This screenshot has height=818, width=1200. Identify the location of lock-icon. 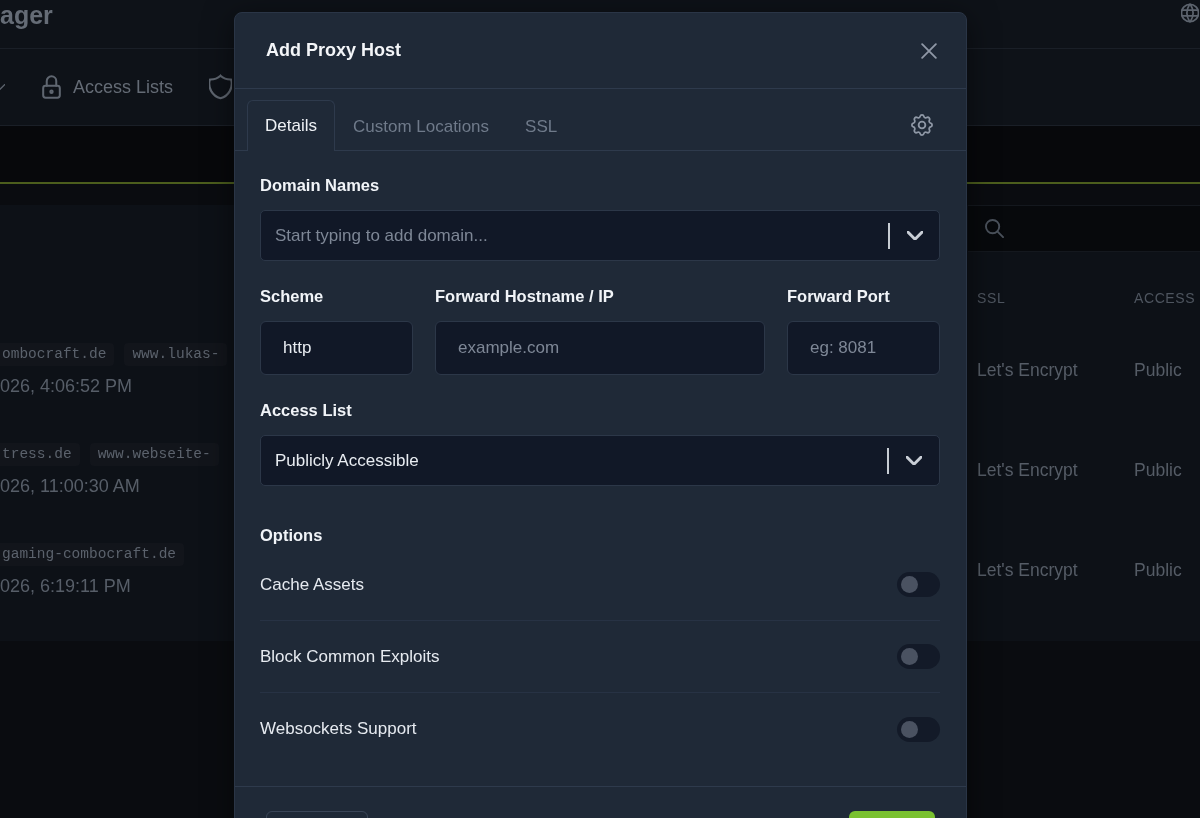
(51, 87).